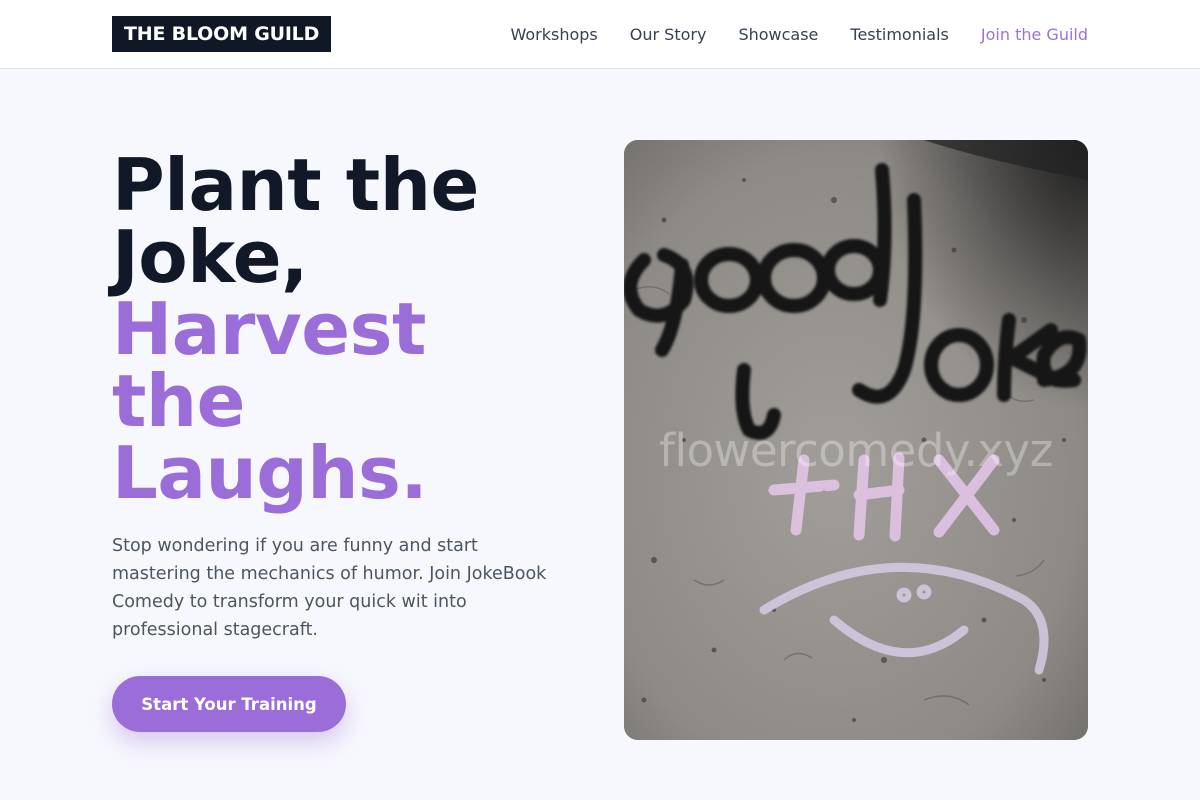  Describe the element at coordinates (553, 34) in the screenshot. I see `nav-link-workshops: Workshops` at that location.